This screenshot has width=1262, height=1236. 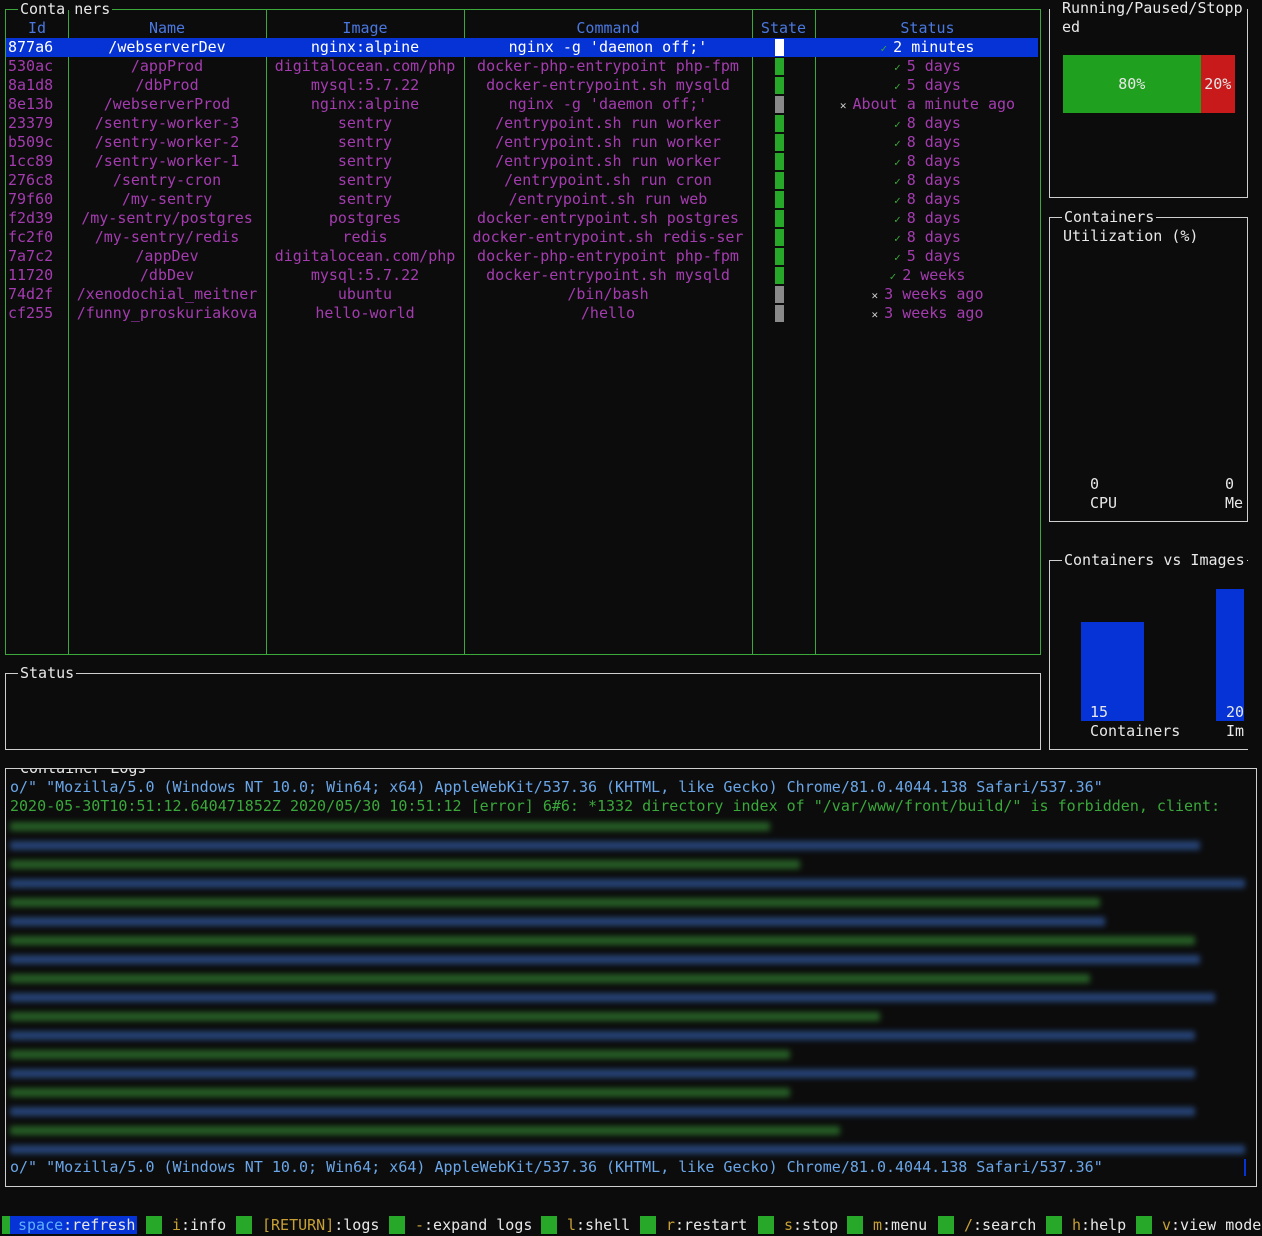 What do you see at coordinates (1245, 1167) in the screenshot?
I see `log-cursor` at bounding box center [1245, 1167].